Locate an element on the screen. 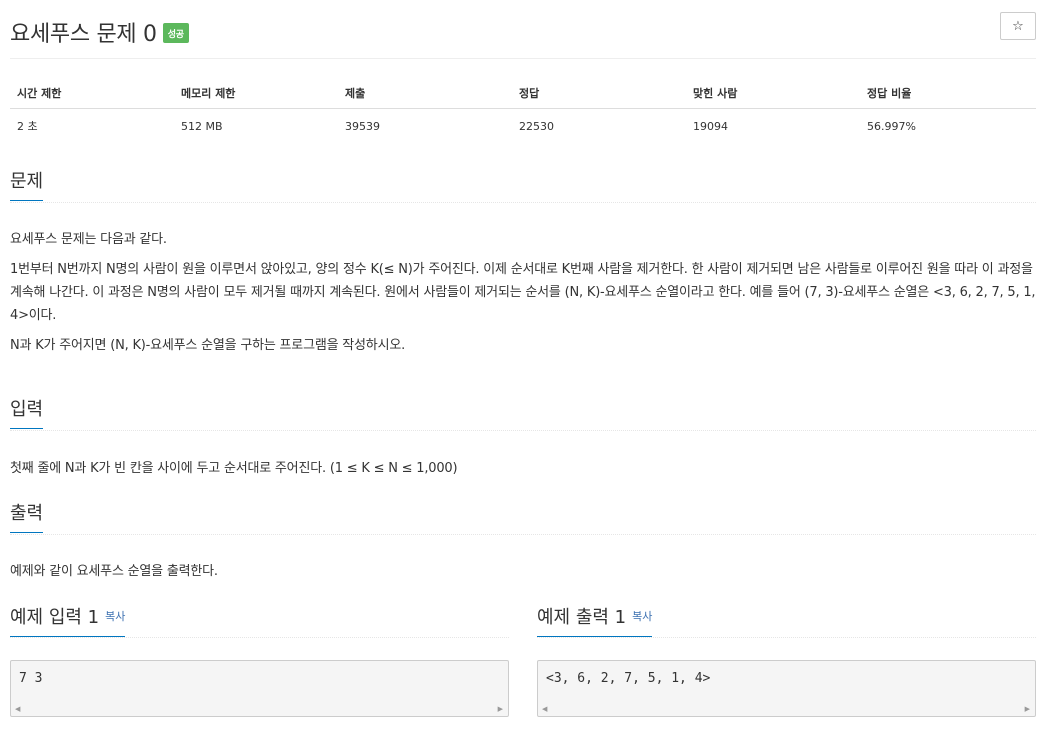  description-paragraph: 요세푸스 문제는 다음과 같다. is located at coordinates (88, 239).